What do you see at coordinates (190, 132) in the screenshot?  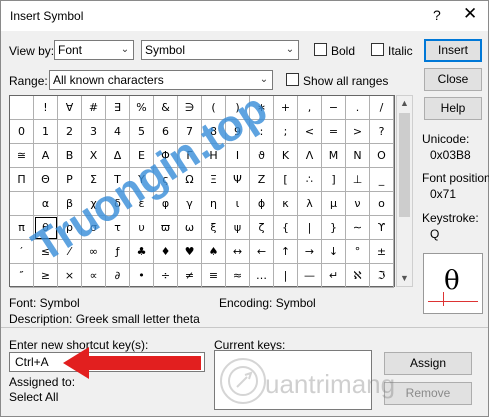 I see `symbol-cell: 7` at bounding box center [190, 132].